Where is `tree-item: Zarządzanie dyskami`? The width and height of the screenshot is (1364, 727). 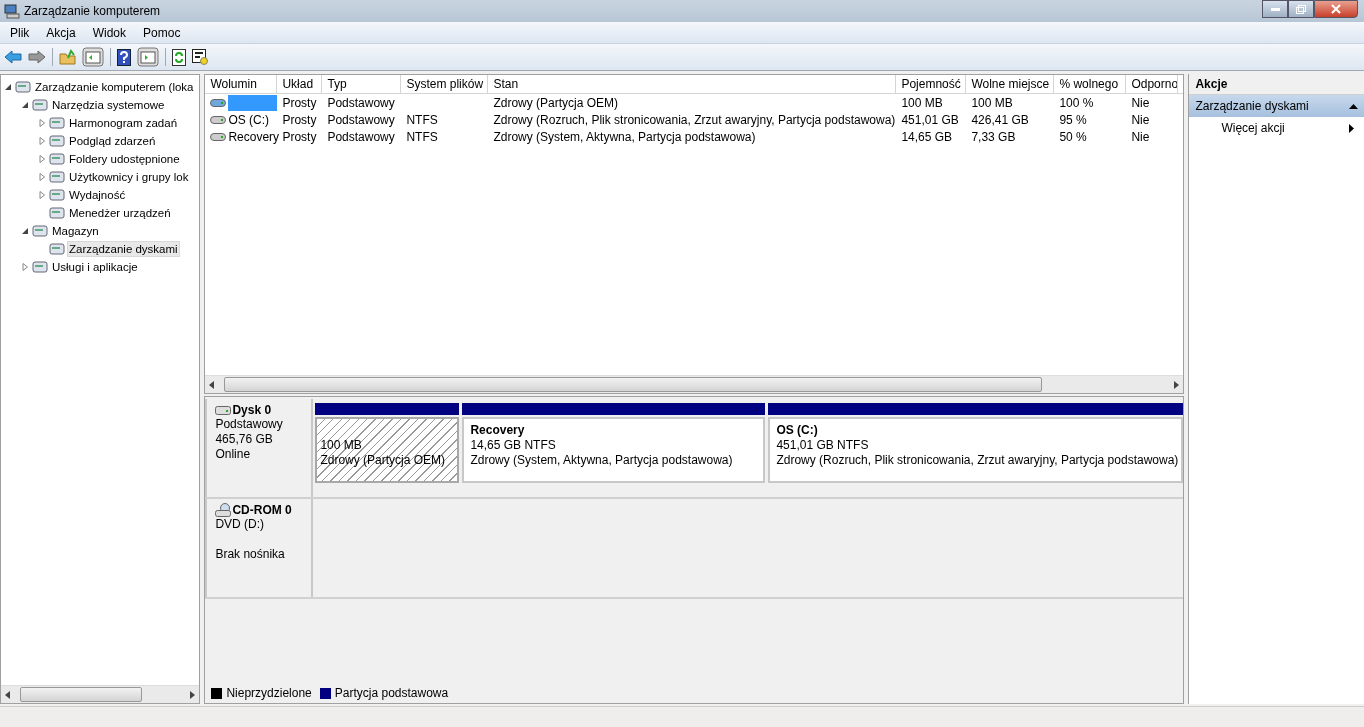 tree-item: Zarządzanie dyskami is located at coordinates (123, 249).